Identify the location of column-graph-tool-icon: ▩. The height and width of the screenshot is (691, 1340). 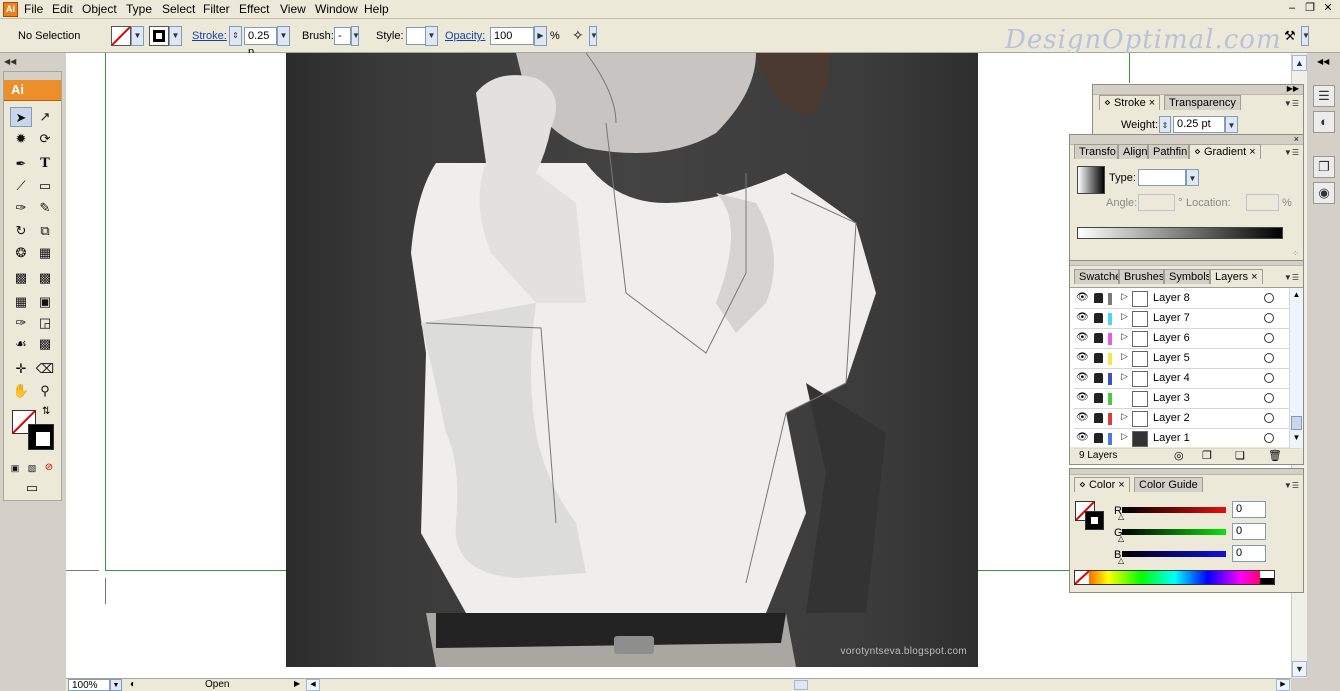
(45, 278).